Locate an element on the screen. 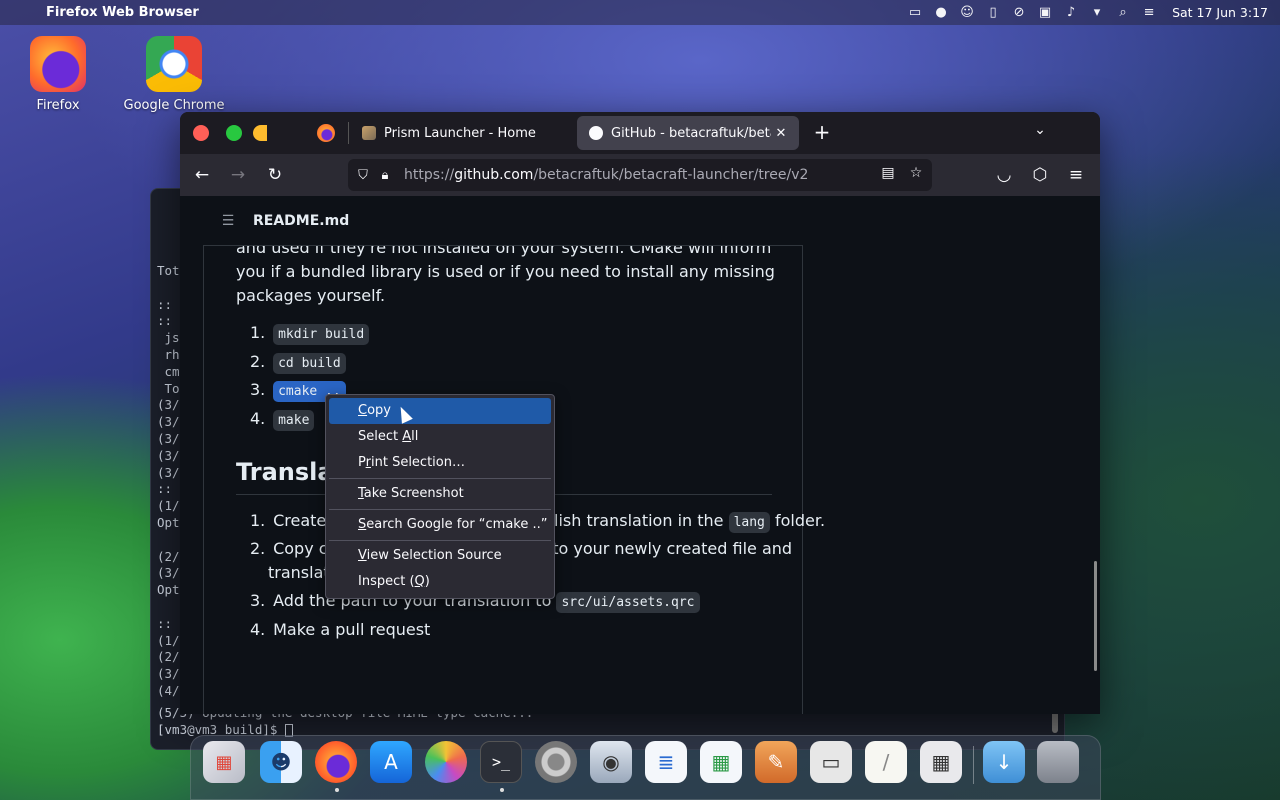 The height and width of the screenshot is (800, 1280). dropdown-icon: ▾ is located at coordinates (1097, 12).